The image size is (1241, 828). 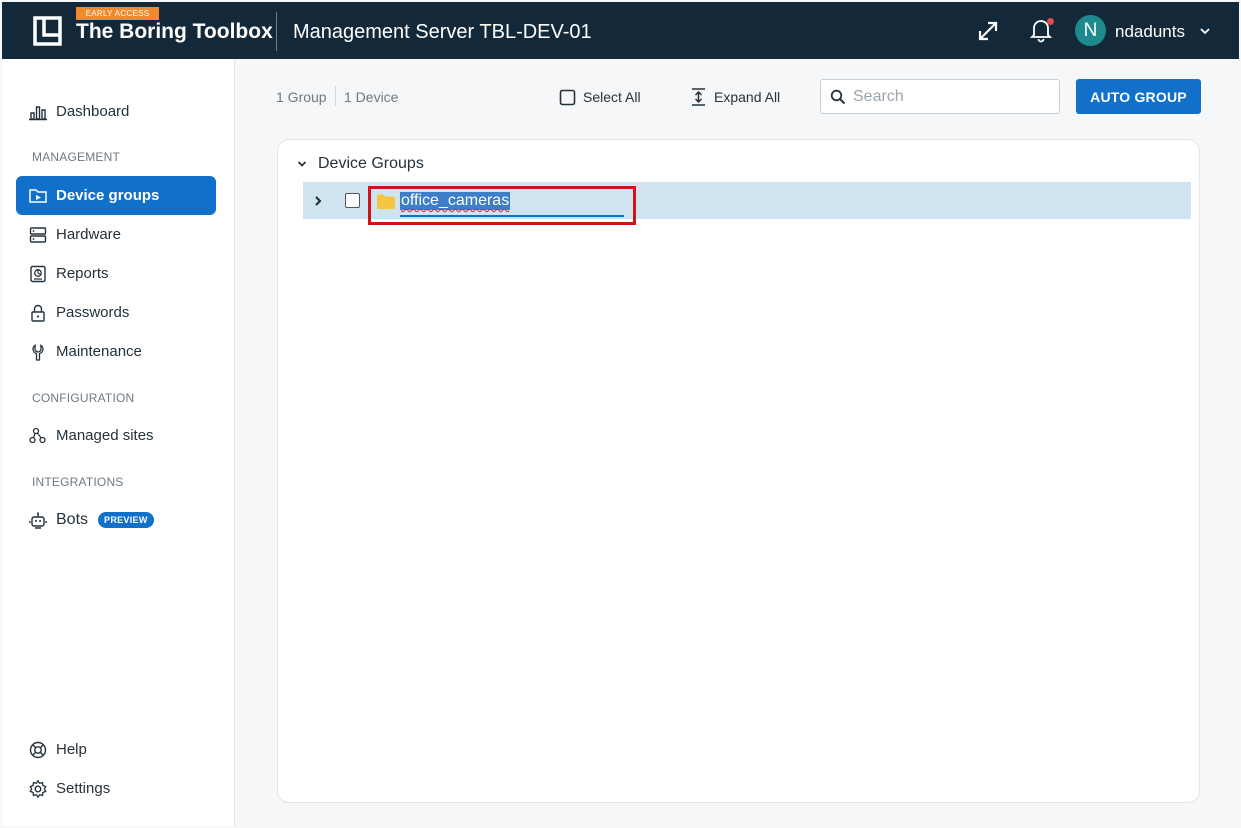 I want to click on section-configuration: CONFIGURATION, so click(x=83, y=398).